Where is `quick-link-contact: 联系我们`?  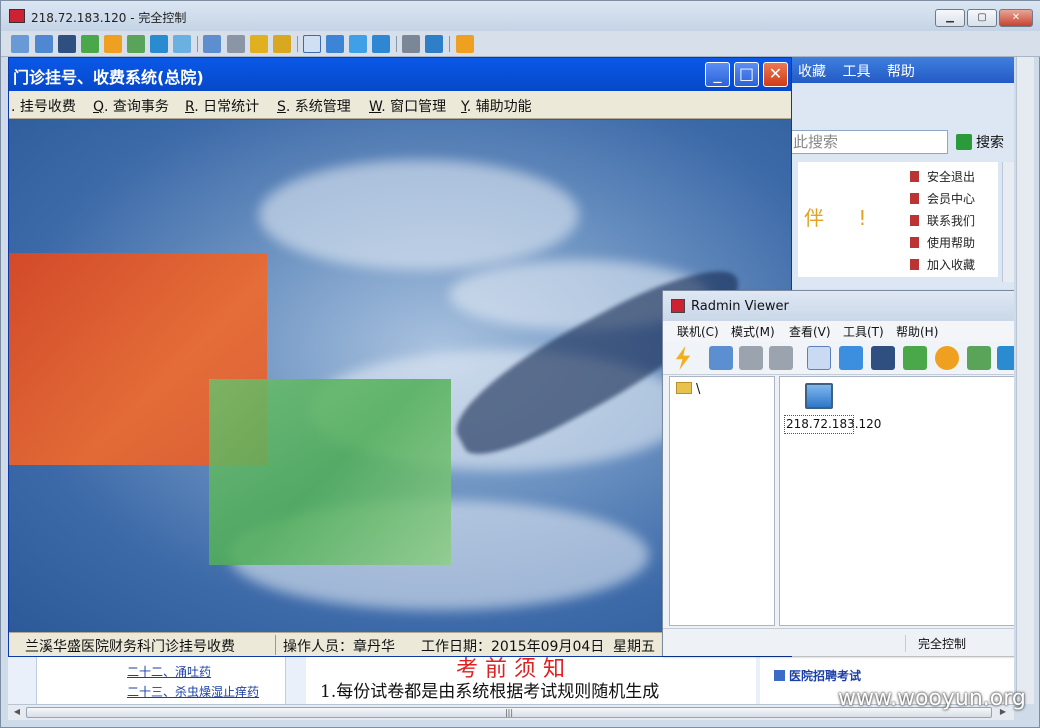
quick-link-contact: 联系我们 is located at coordinates (942, 221).